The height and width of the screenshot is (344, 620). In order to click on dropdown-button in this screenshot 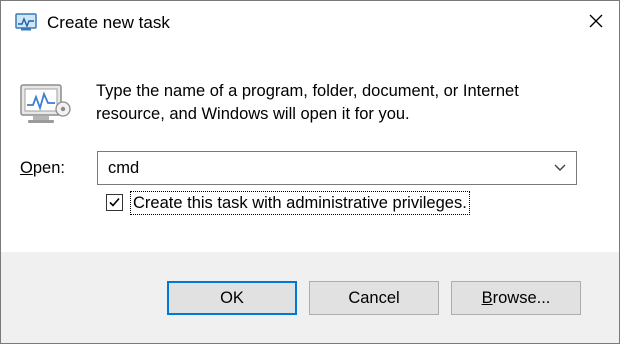, I will do `click(560, 168)`.